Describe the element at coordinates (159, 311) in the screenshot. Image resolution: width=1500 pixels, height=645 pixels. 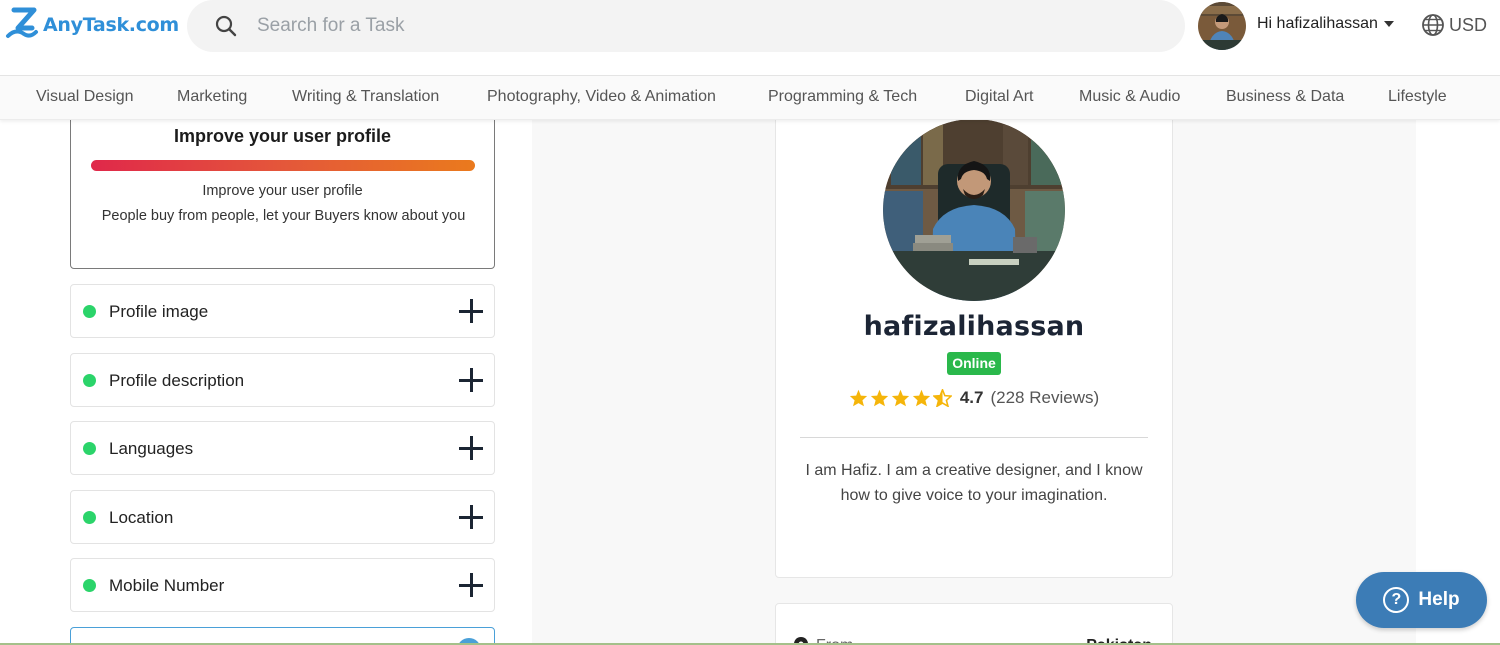
I see `profile-item-label: Profile image` at that location.